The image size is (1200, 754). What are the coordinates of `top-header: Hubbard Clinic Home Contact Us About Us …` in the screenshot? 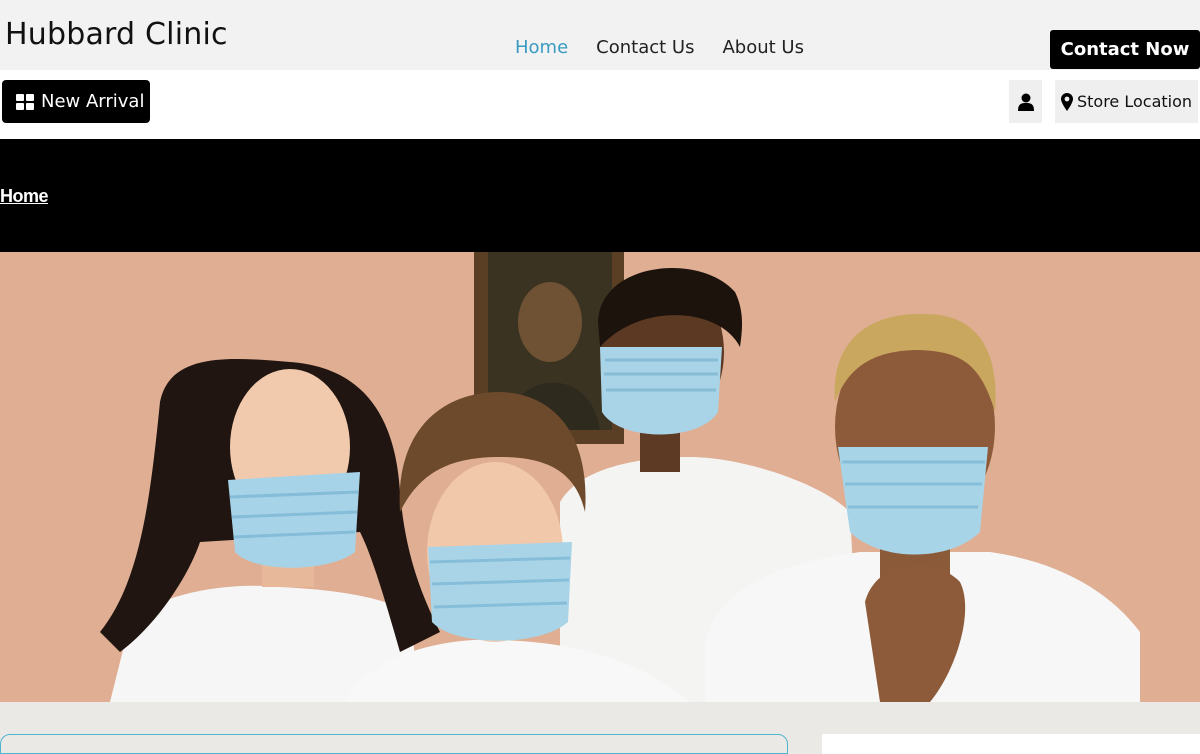 It's located at (600, 35).